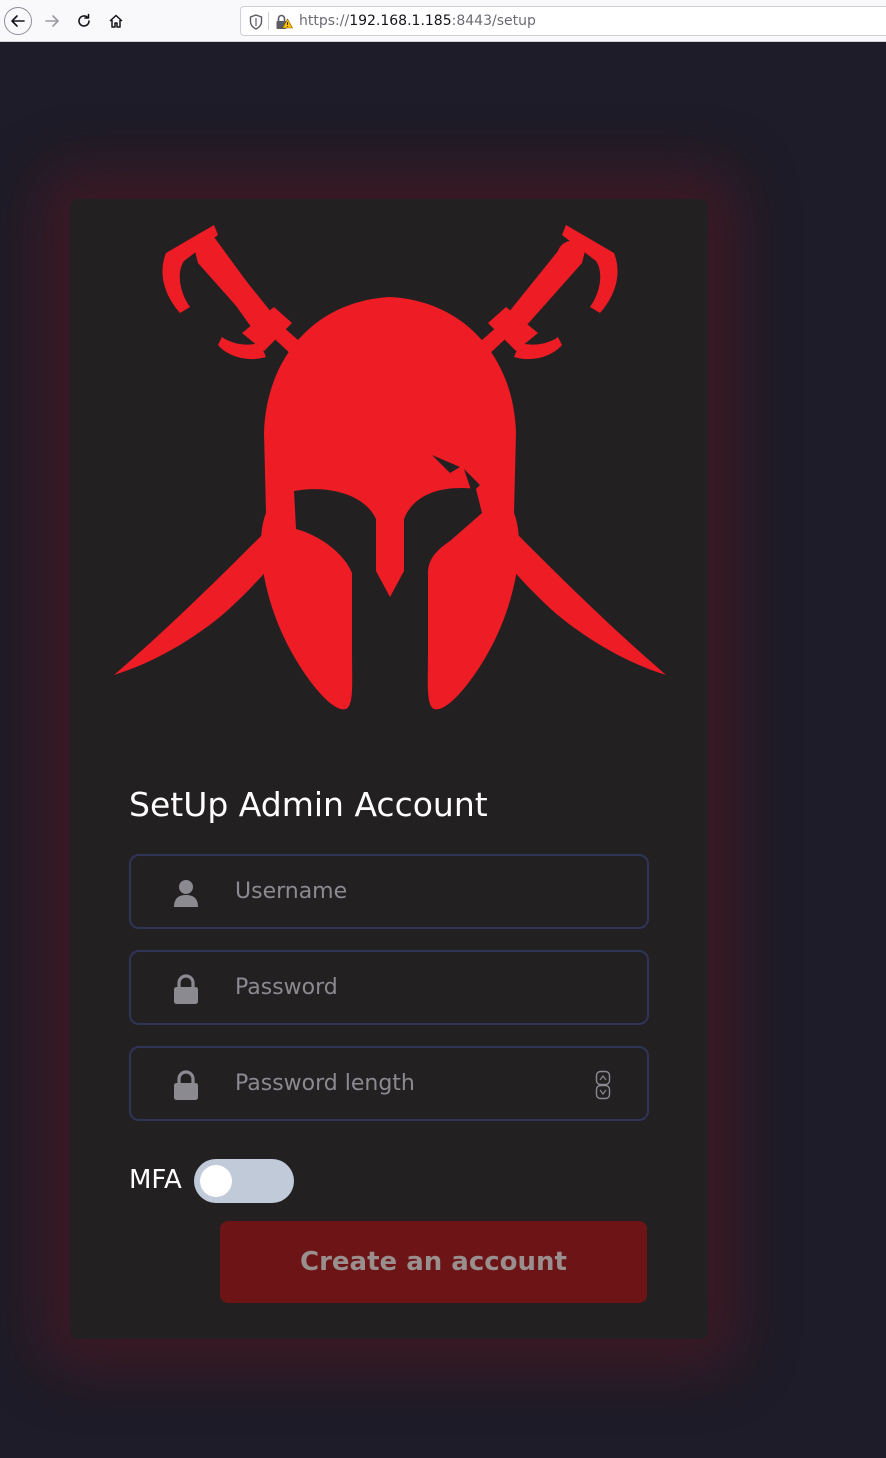 Image resolution: width=886 pixels, height=1458 pixels. I want to click on password-input, so click(405, 987).